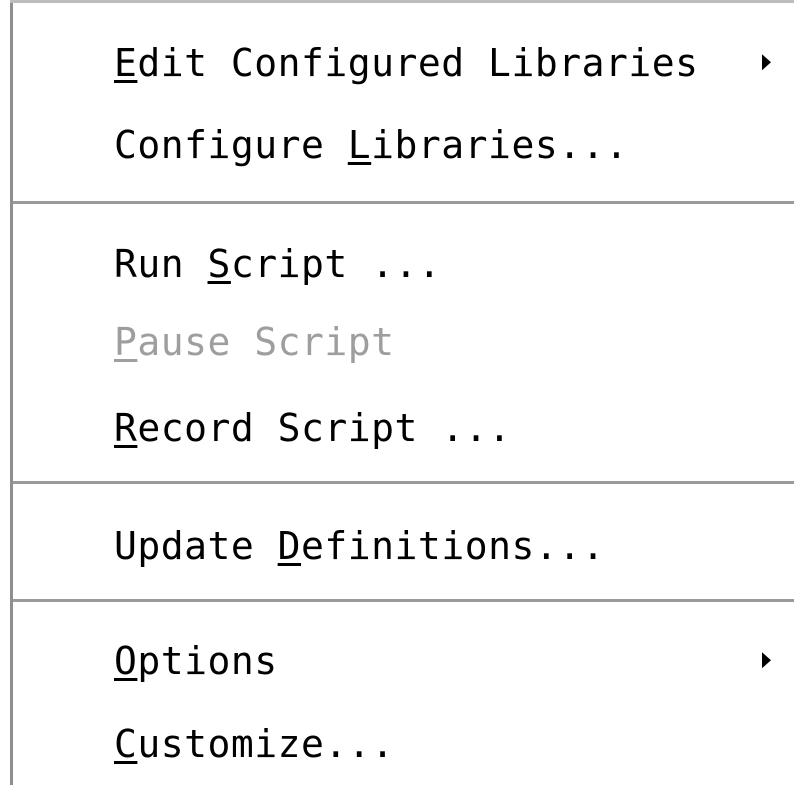 The height and width of the screenshot is (785, 794). What do you see at coordinates (403, 661) in the screenshot?
I see `menu-item-options: Options` at bounding box center [403, 661].